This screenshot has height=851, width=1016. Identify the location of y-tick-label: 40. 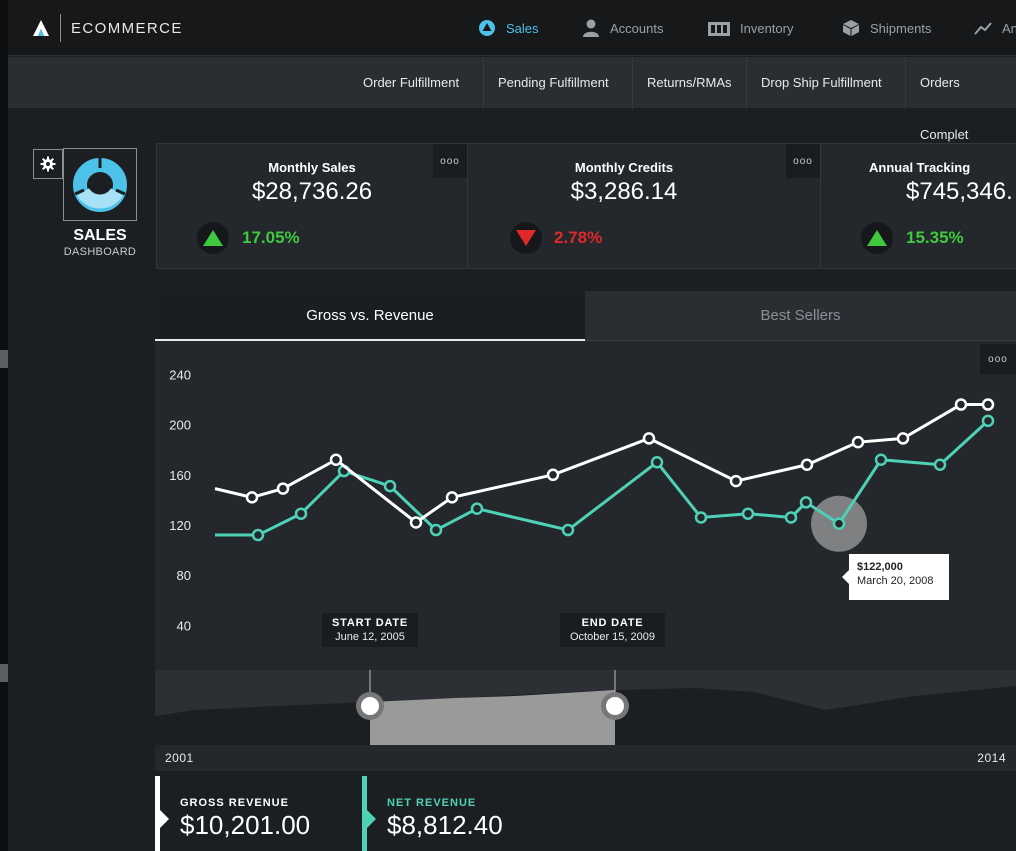
(184, 625).